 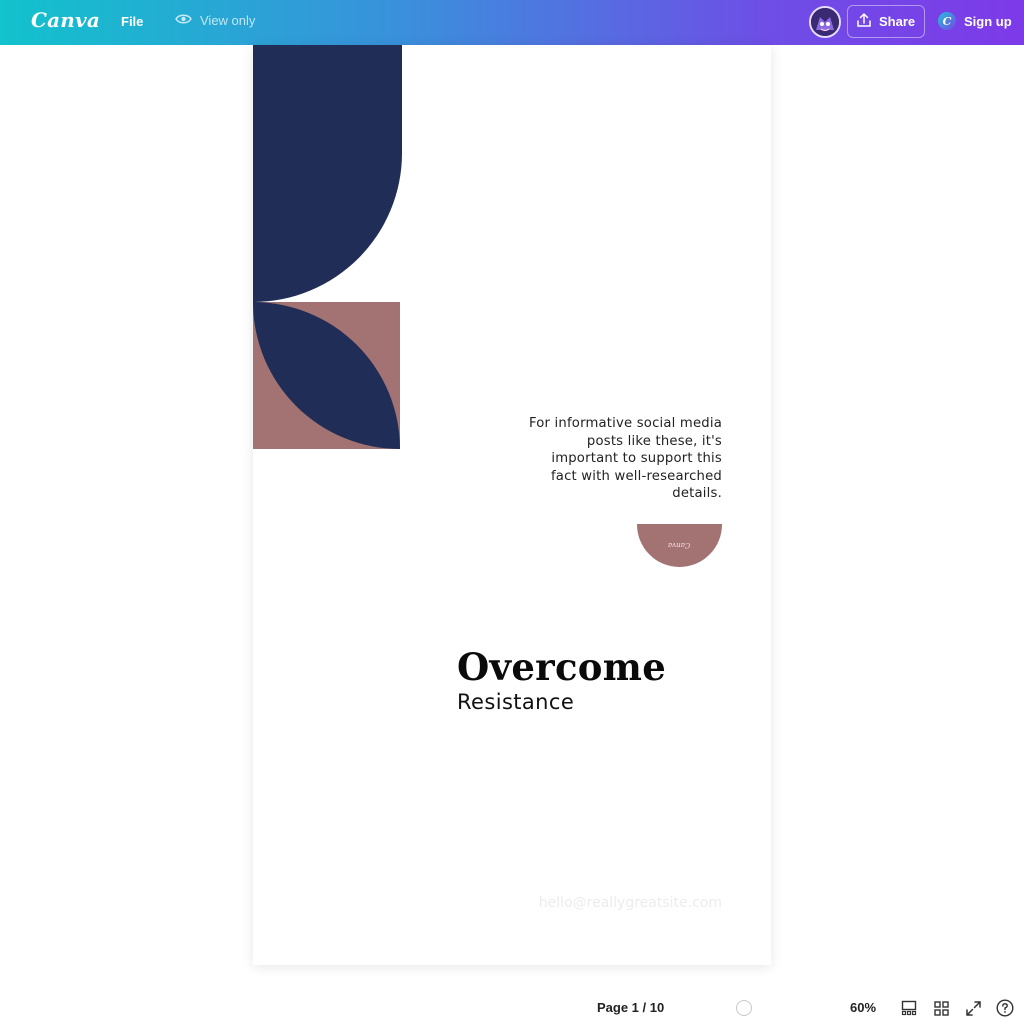 I want to click on bottom-bar: Page 1 / 10 60%, so click(x=512, y=1006).